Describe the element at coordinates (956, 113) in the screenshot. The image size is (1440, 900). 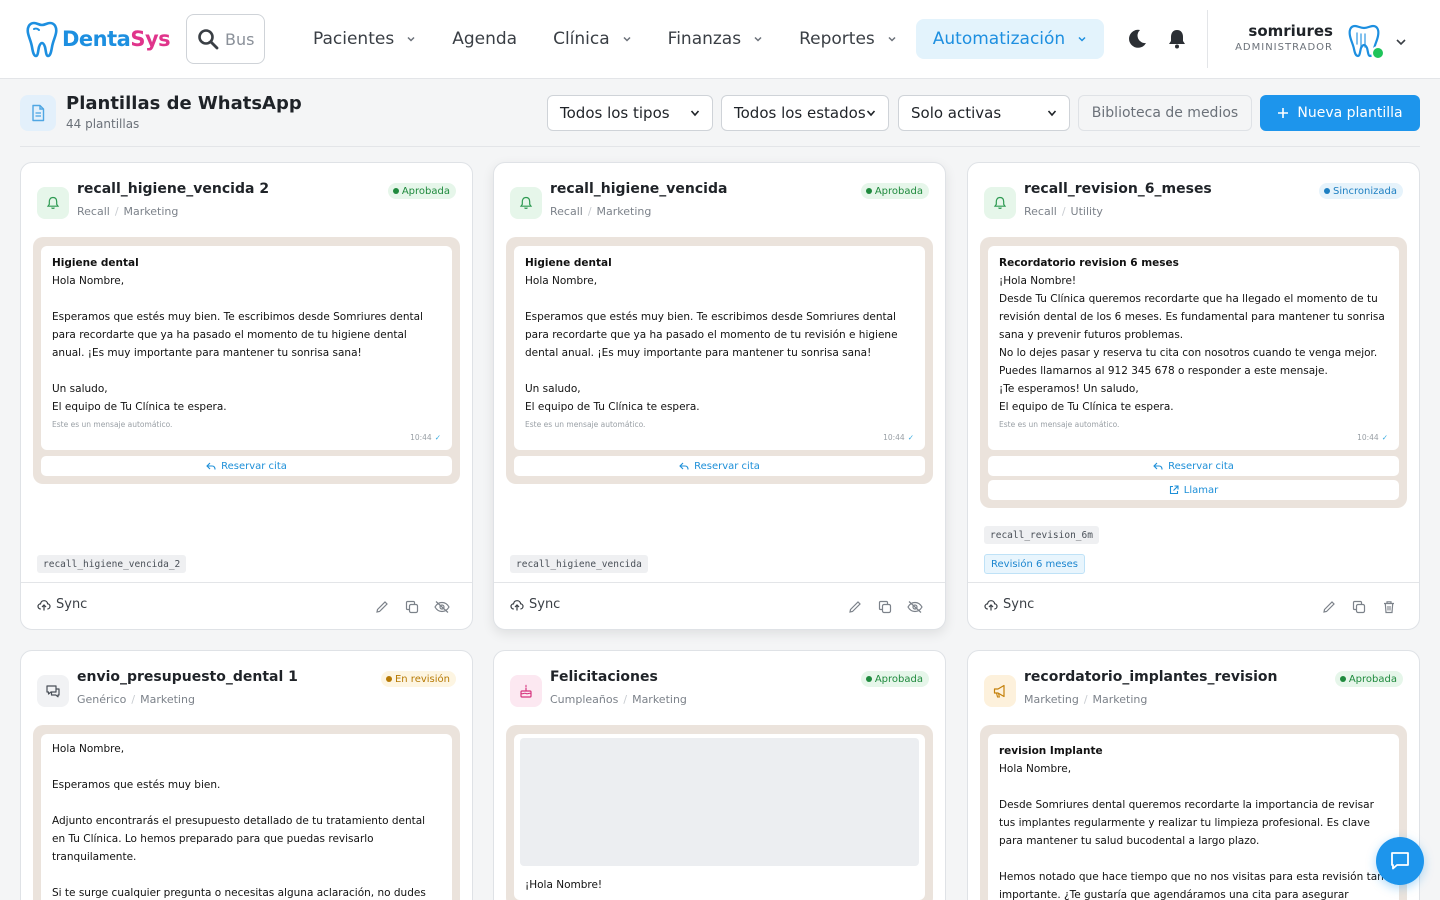
I see `filter-active-value: Solo activas` at that location.